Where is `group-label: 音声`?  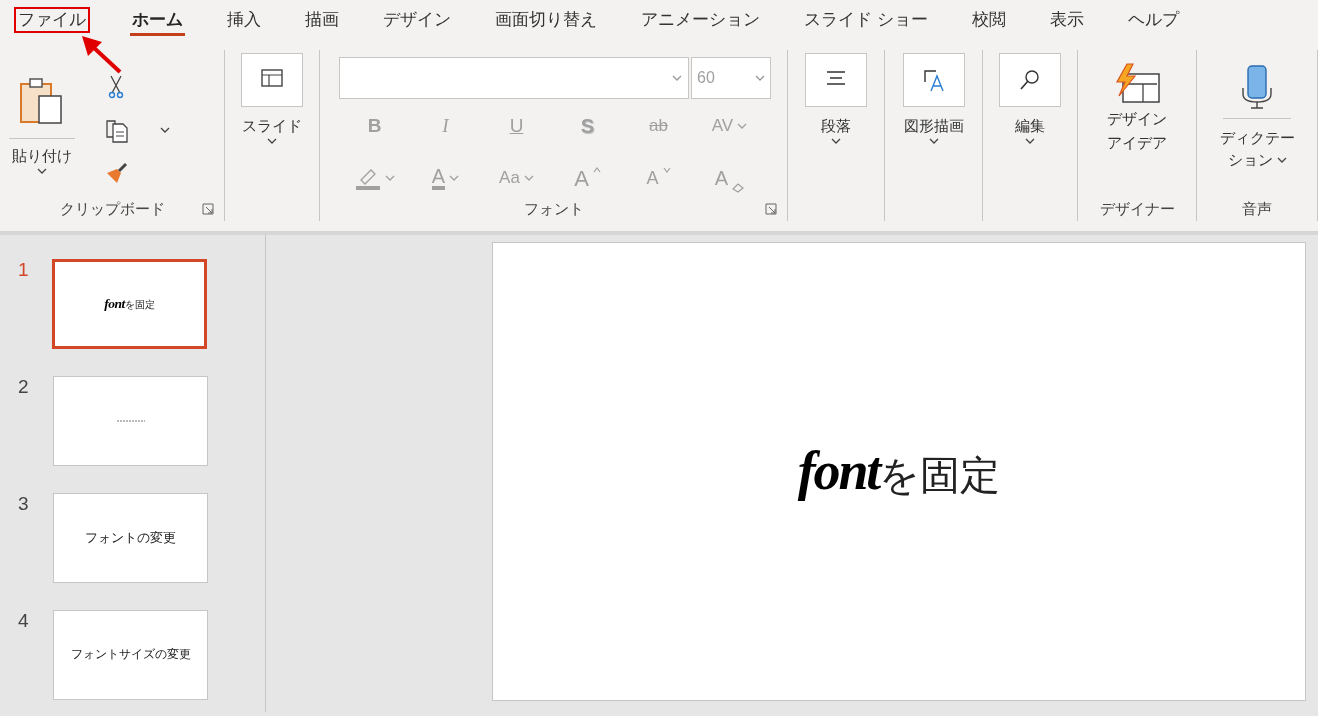 group-label: 音声 is located at coordinates (1257, 208).